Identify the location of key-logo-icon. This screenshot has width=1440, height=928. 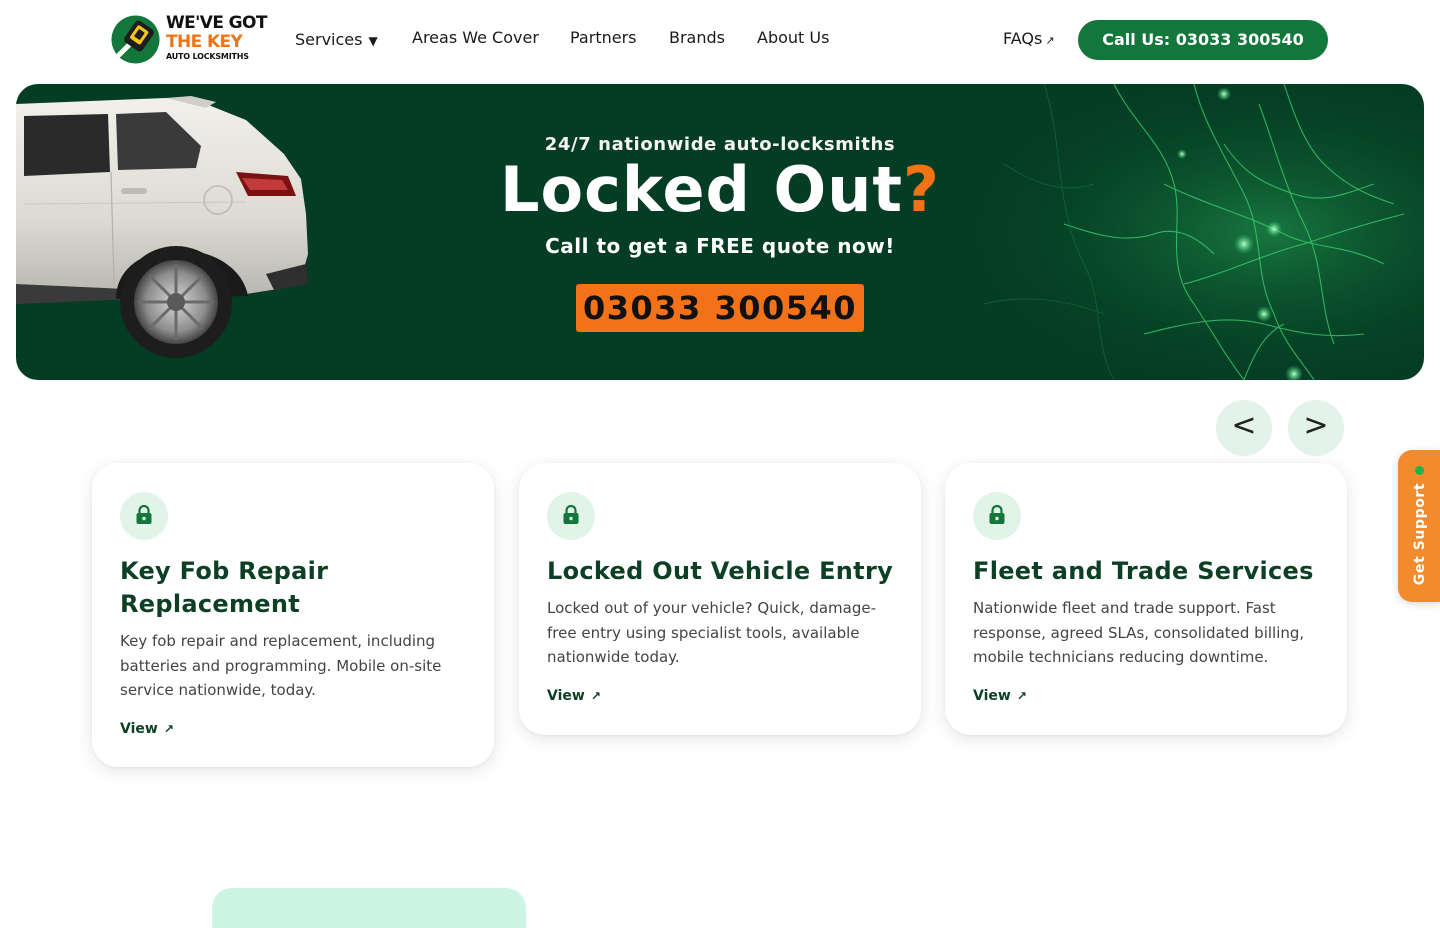
(135, 39).